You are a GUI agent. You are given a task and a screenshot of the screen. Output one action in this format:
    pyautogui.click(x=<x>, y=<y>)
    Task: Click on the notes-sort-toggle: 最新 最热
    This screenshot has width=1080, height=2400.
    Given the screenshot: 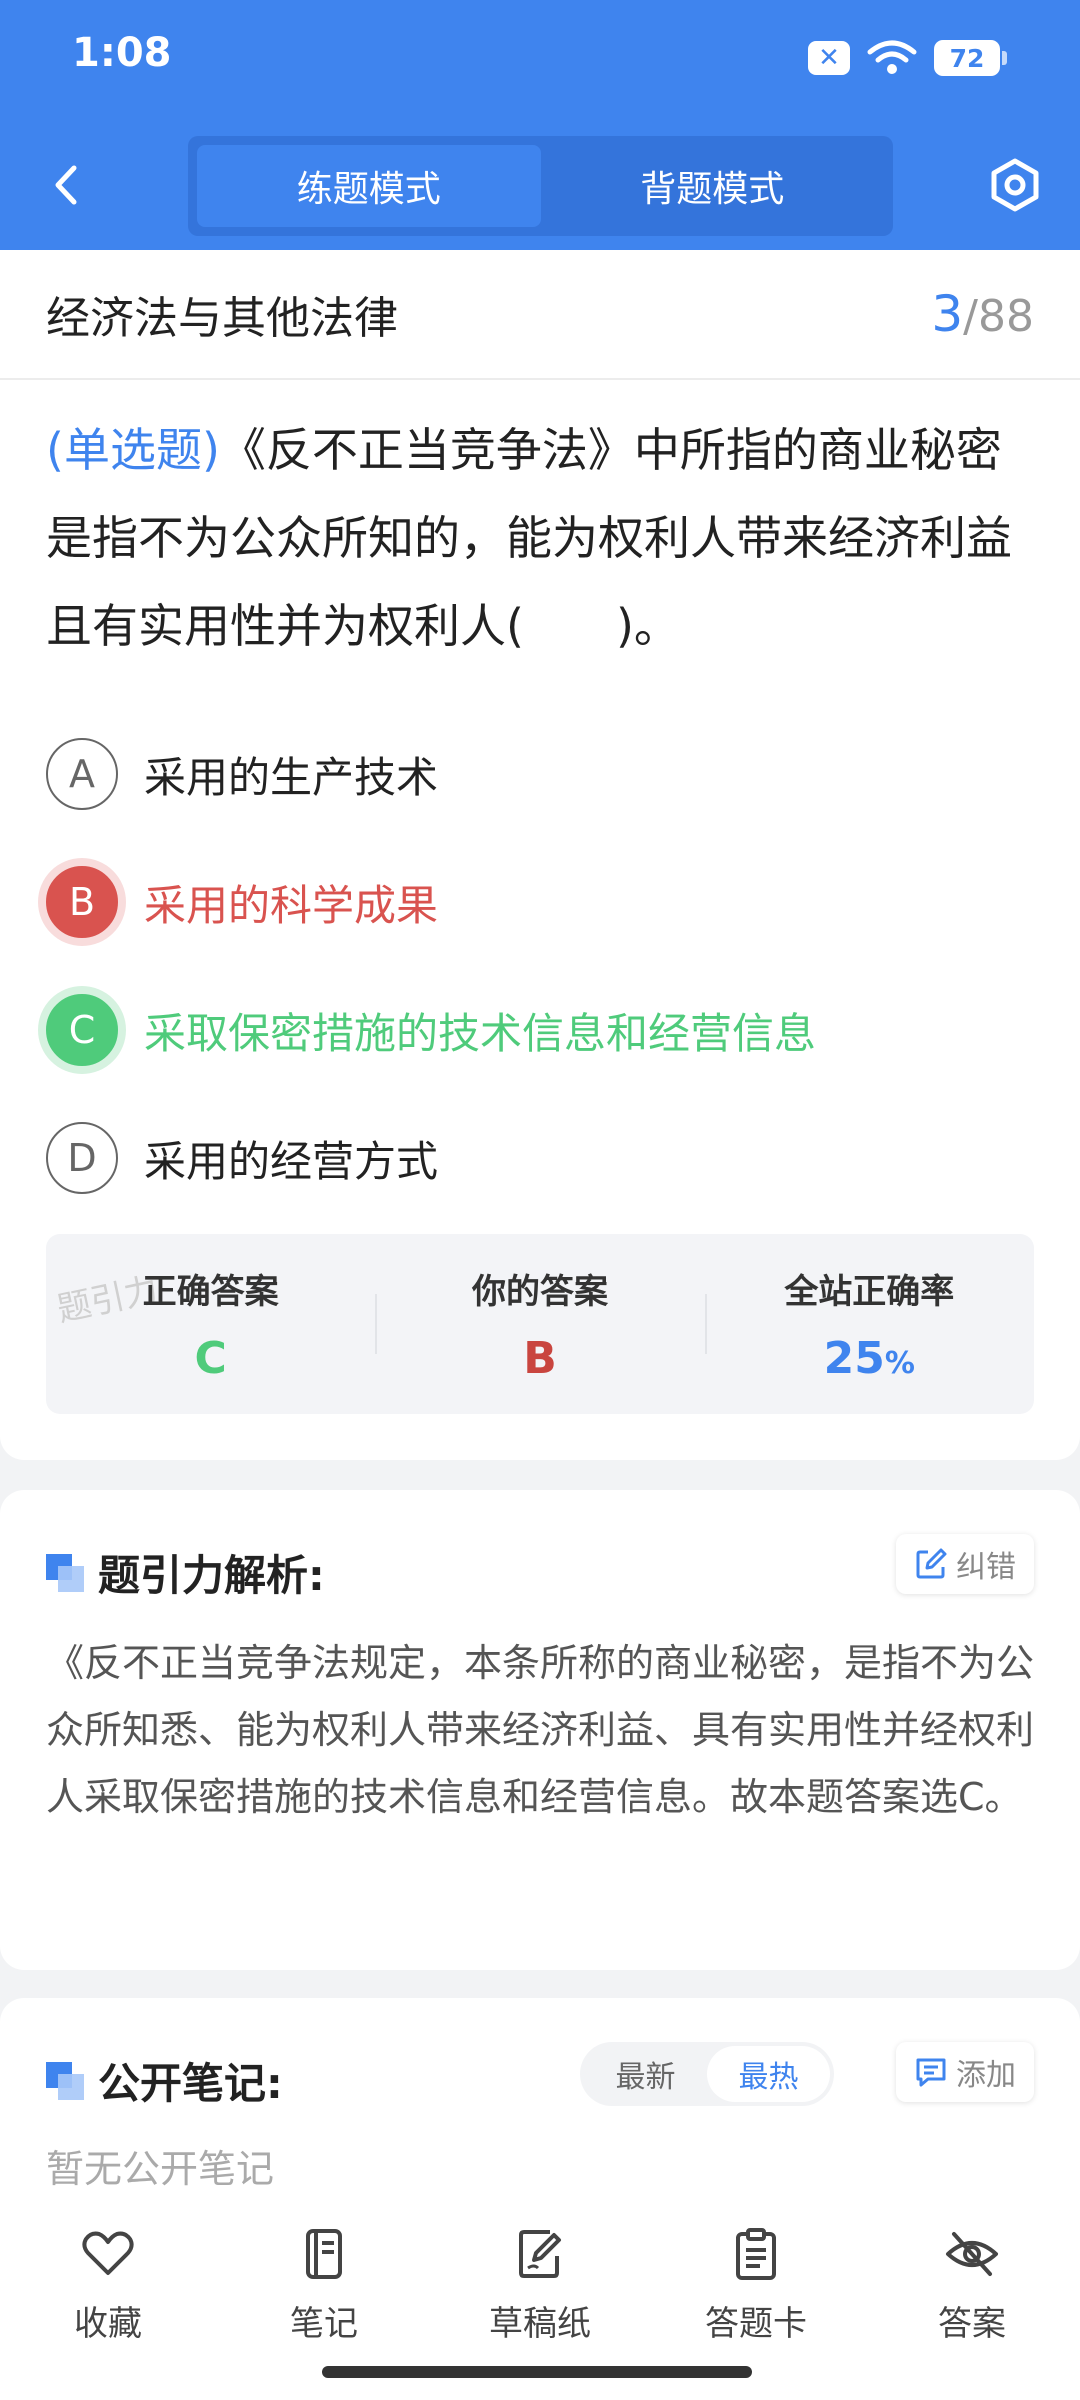 What is the action you would take?
    pyautogui.click(x=707, y=2074)
    